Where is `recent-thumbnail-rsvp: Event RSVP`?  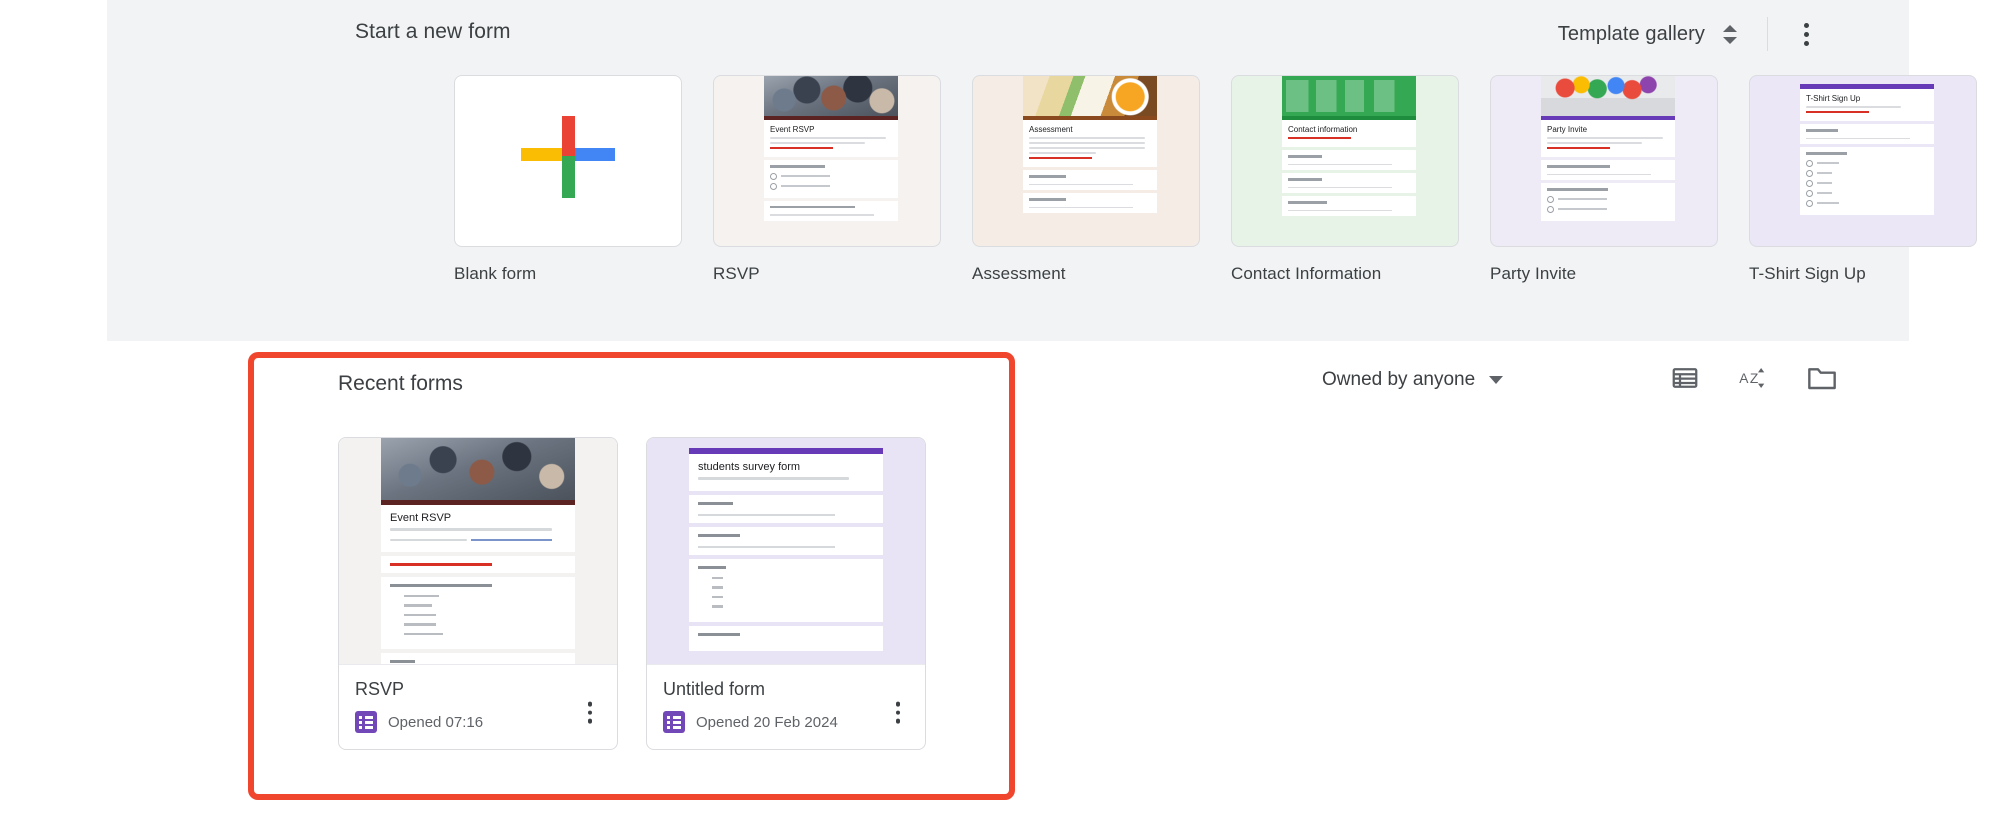
recent-thumbnail-rsvp: Event RSVP is located at coordinates (478, 551).